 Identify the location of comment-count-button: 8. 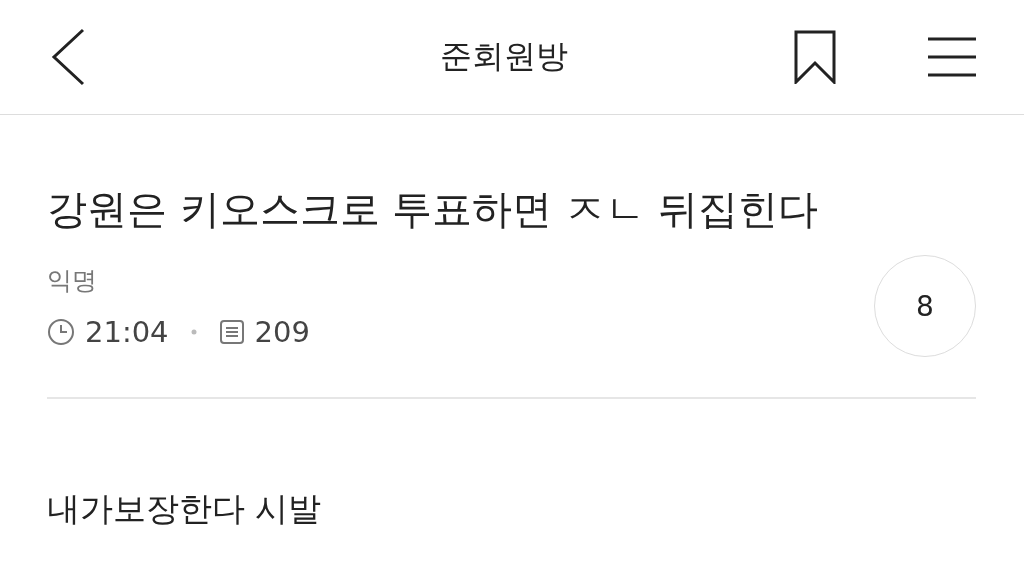
(925, 306).